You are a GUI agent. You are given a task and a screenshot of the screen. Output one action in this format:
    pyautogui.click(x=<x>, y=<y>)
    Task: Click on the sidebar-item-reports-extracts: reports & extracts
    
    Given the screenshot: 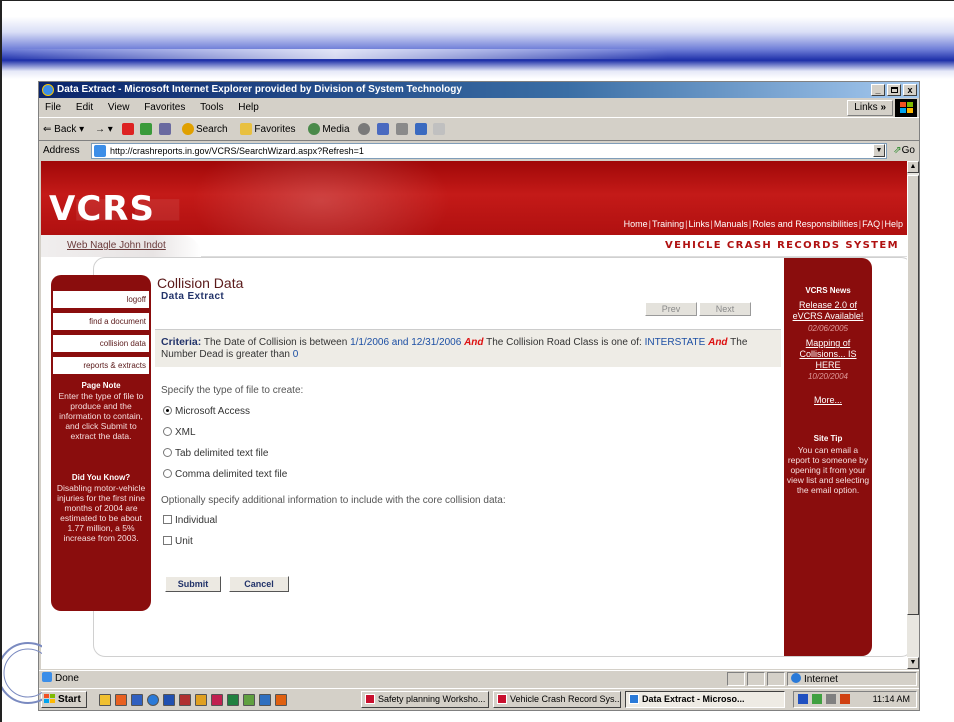 What is the action you would take?
    pyautogui.click(x=101, y=366)
    